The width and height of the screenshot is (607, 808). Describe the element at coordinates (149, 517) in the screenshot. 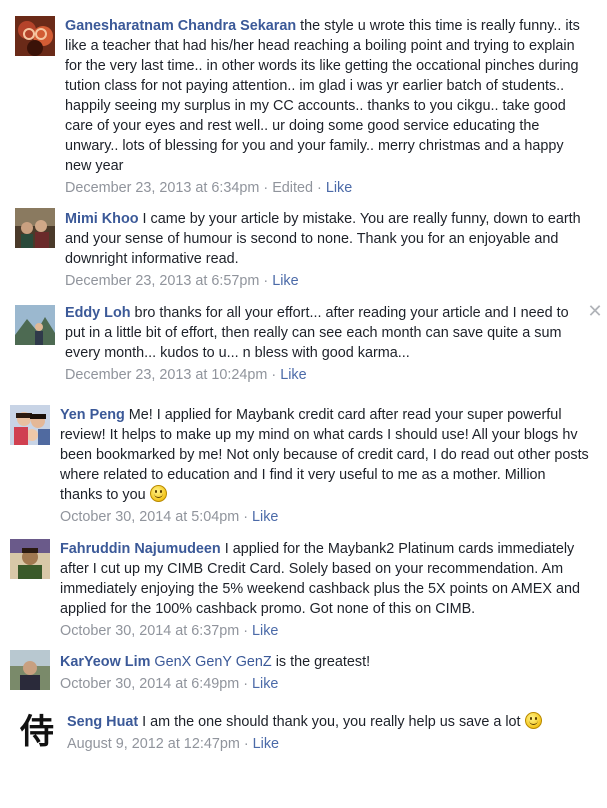

I see `comment-timestamp: October 30, 2014 at 5:04pm` at that location.